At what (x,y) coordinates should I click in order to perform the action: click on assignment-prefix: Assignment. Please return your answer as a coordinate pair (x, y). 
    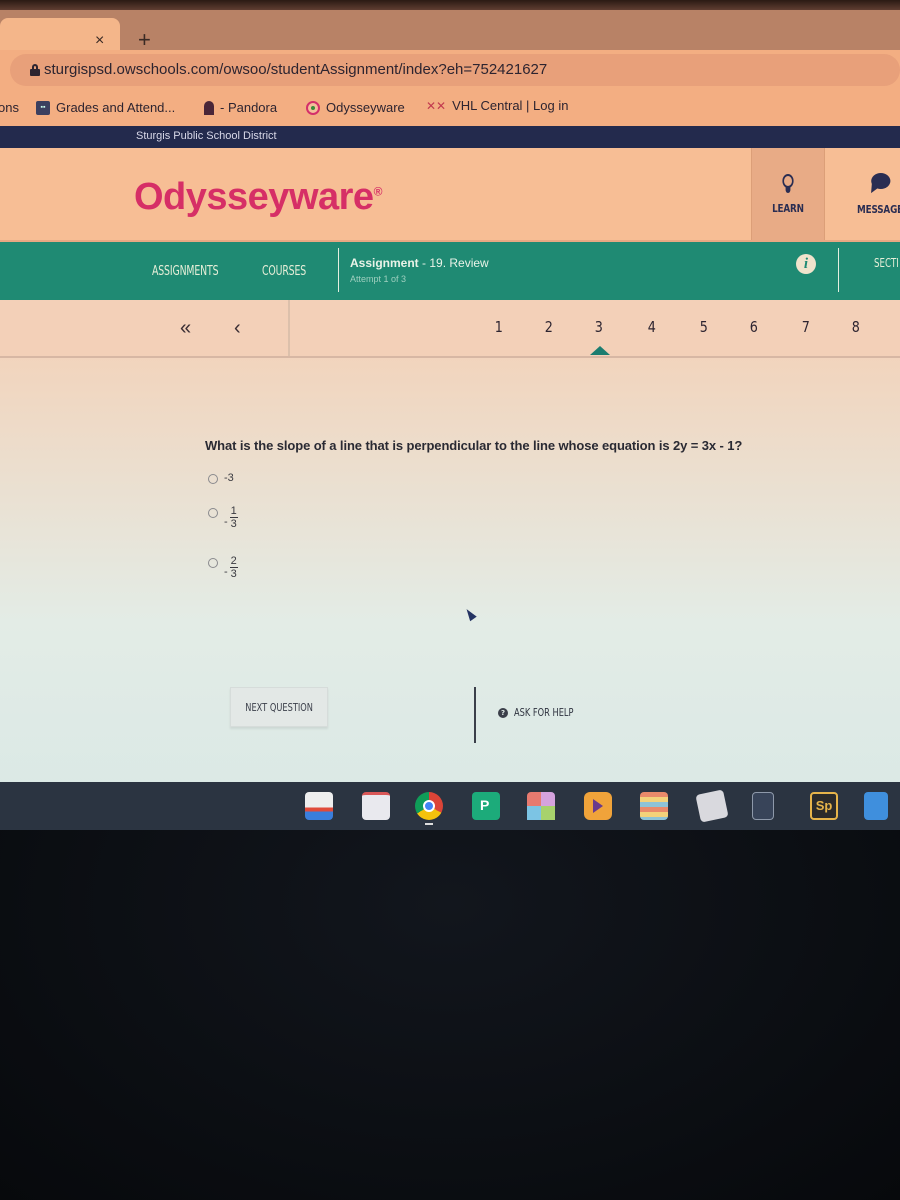
    Looking at the image, I should click on (384, 263).